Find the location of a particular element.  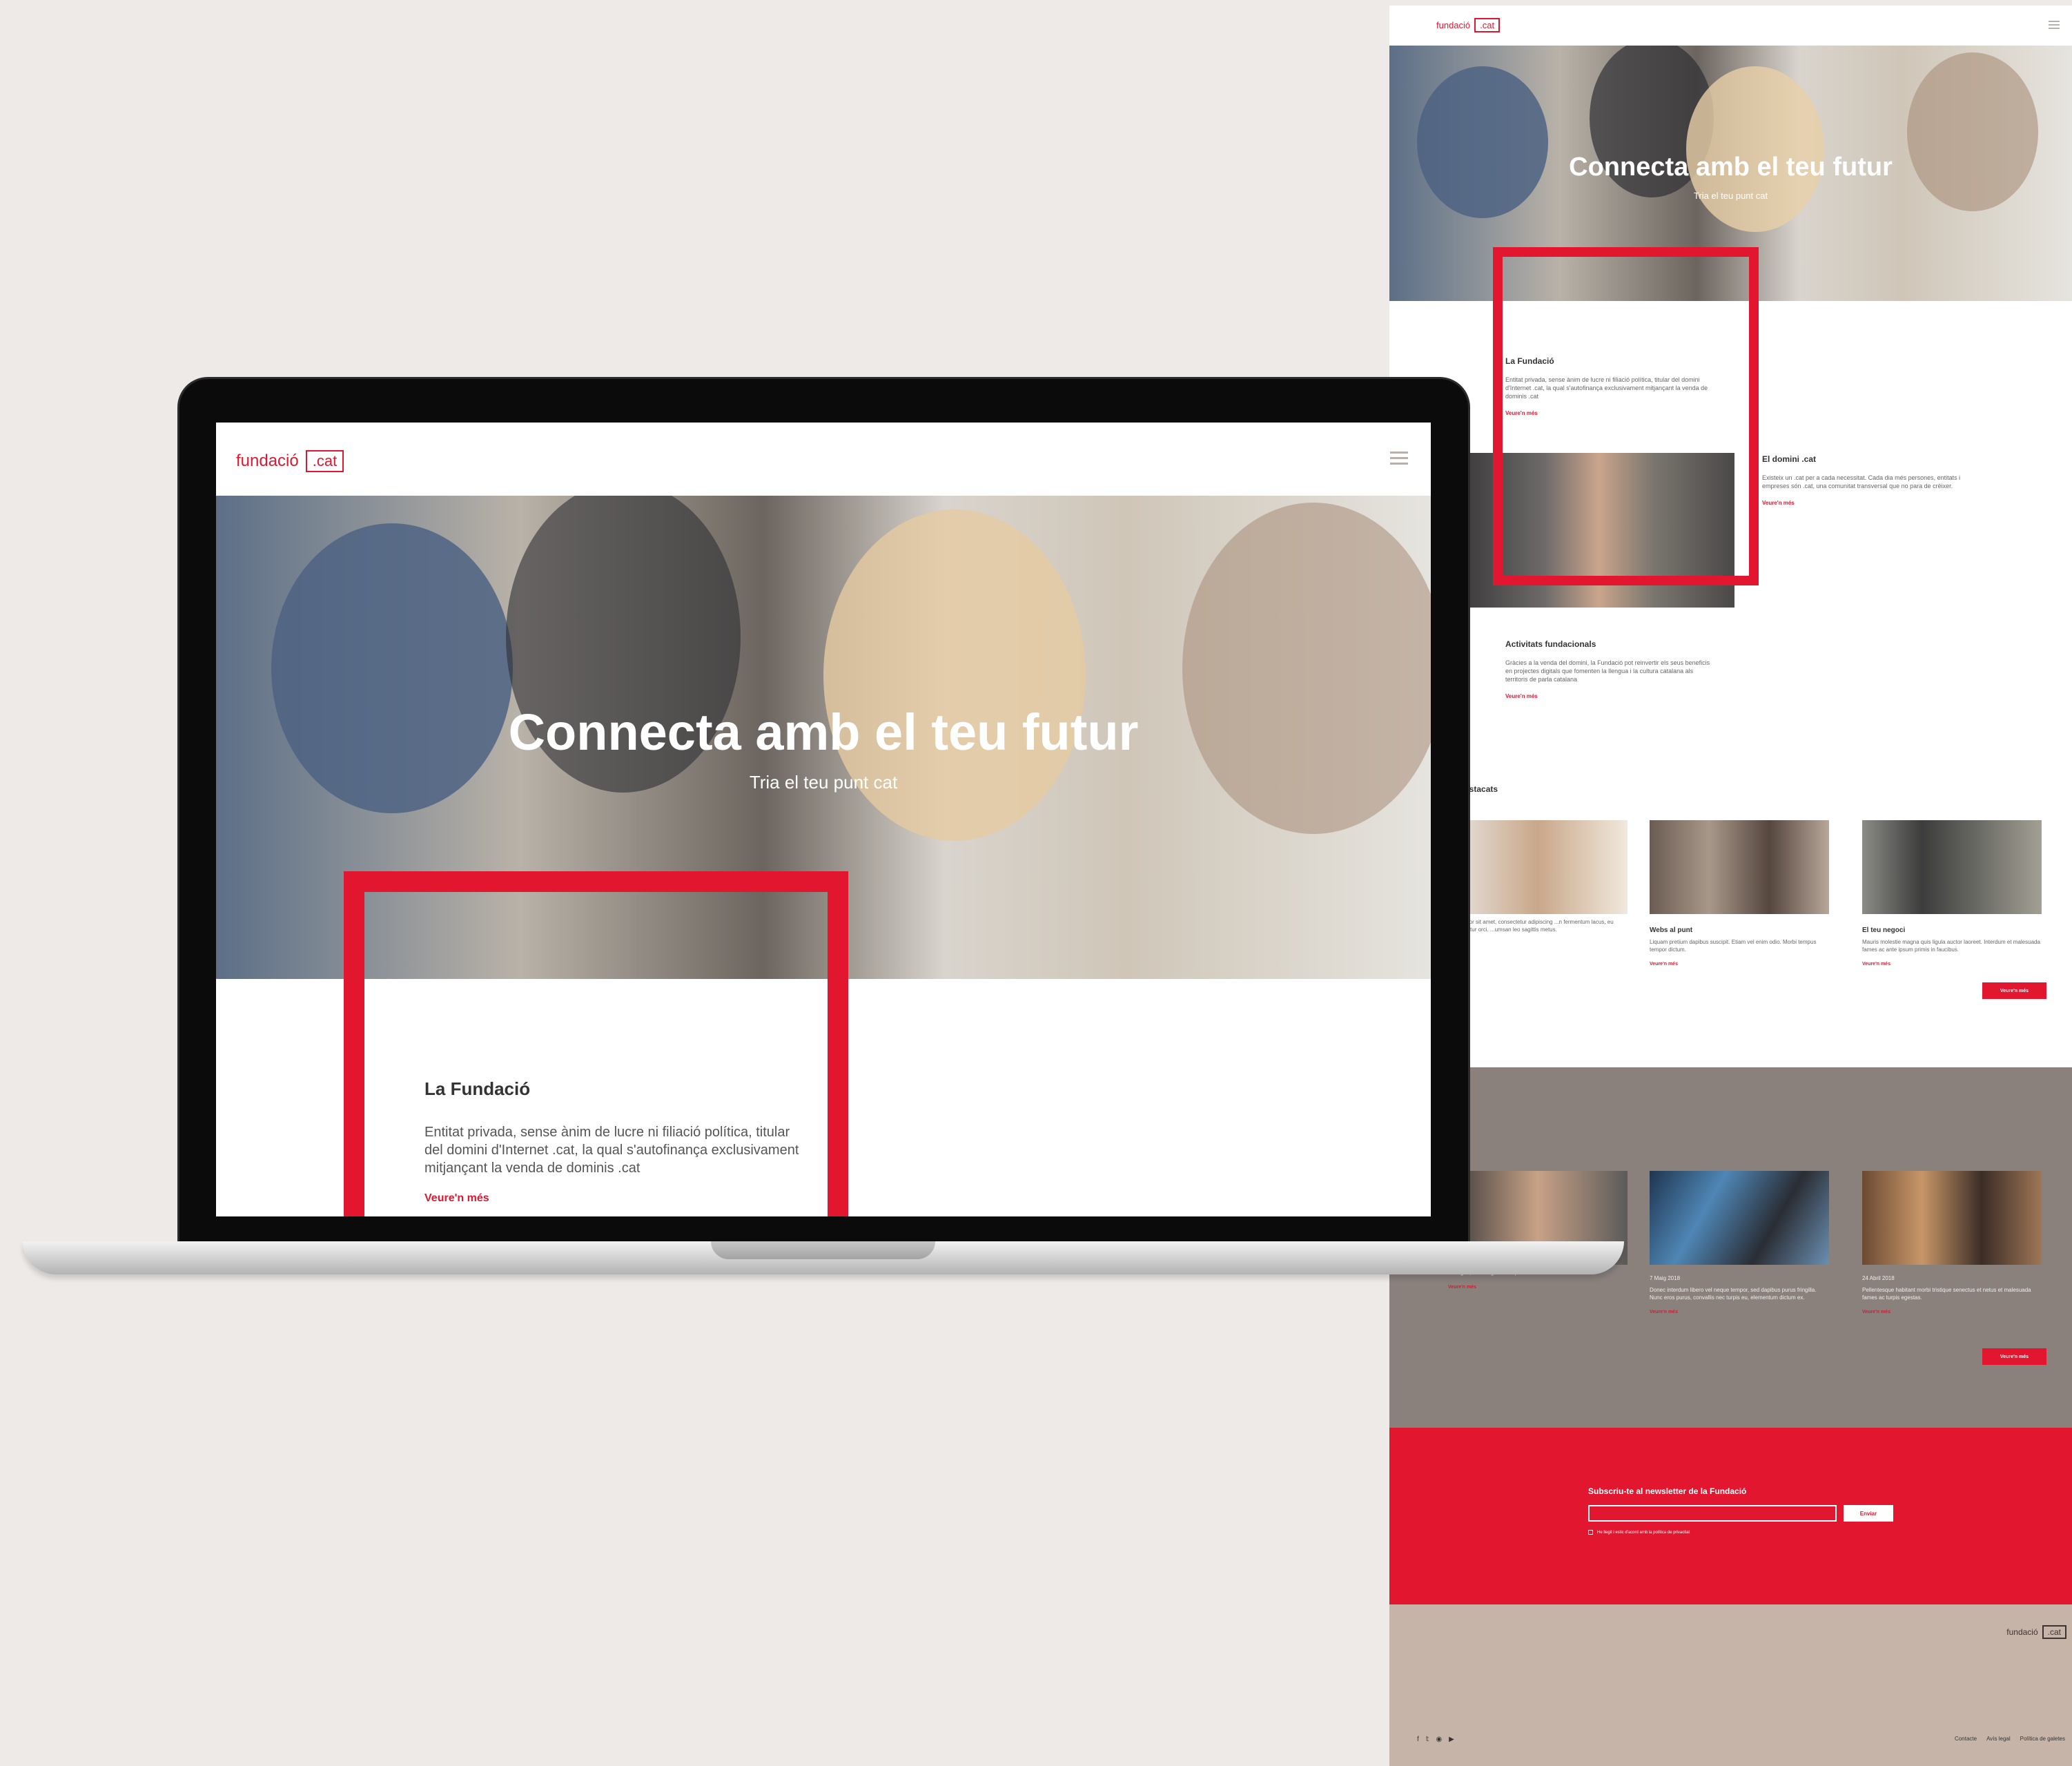

domain-link: Veure'n més is located at coordinates (1865, 503).